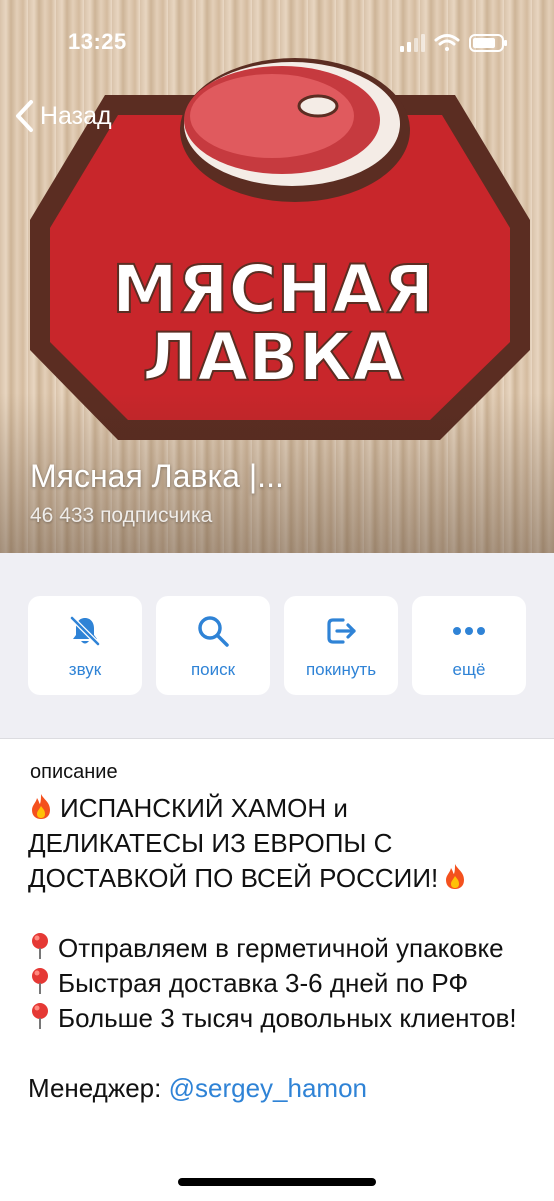 Image resolution: width=554 pixels, height=1201 pixels. I want to click on logo-word-1: МЯСНАЯ, so click(273, 289).